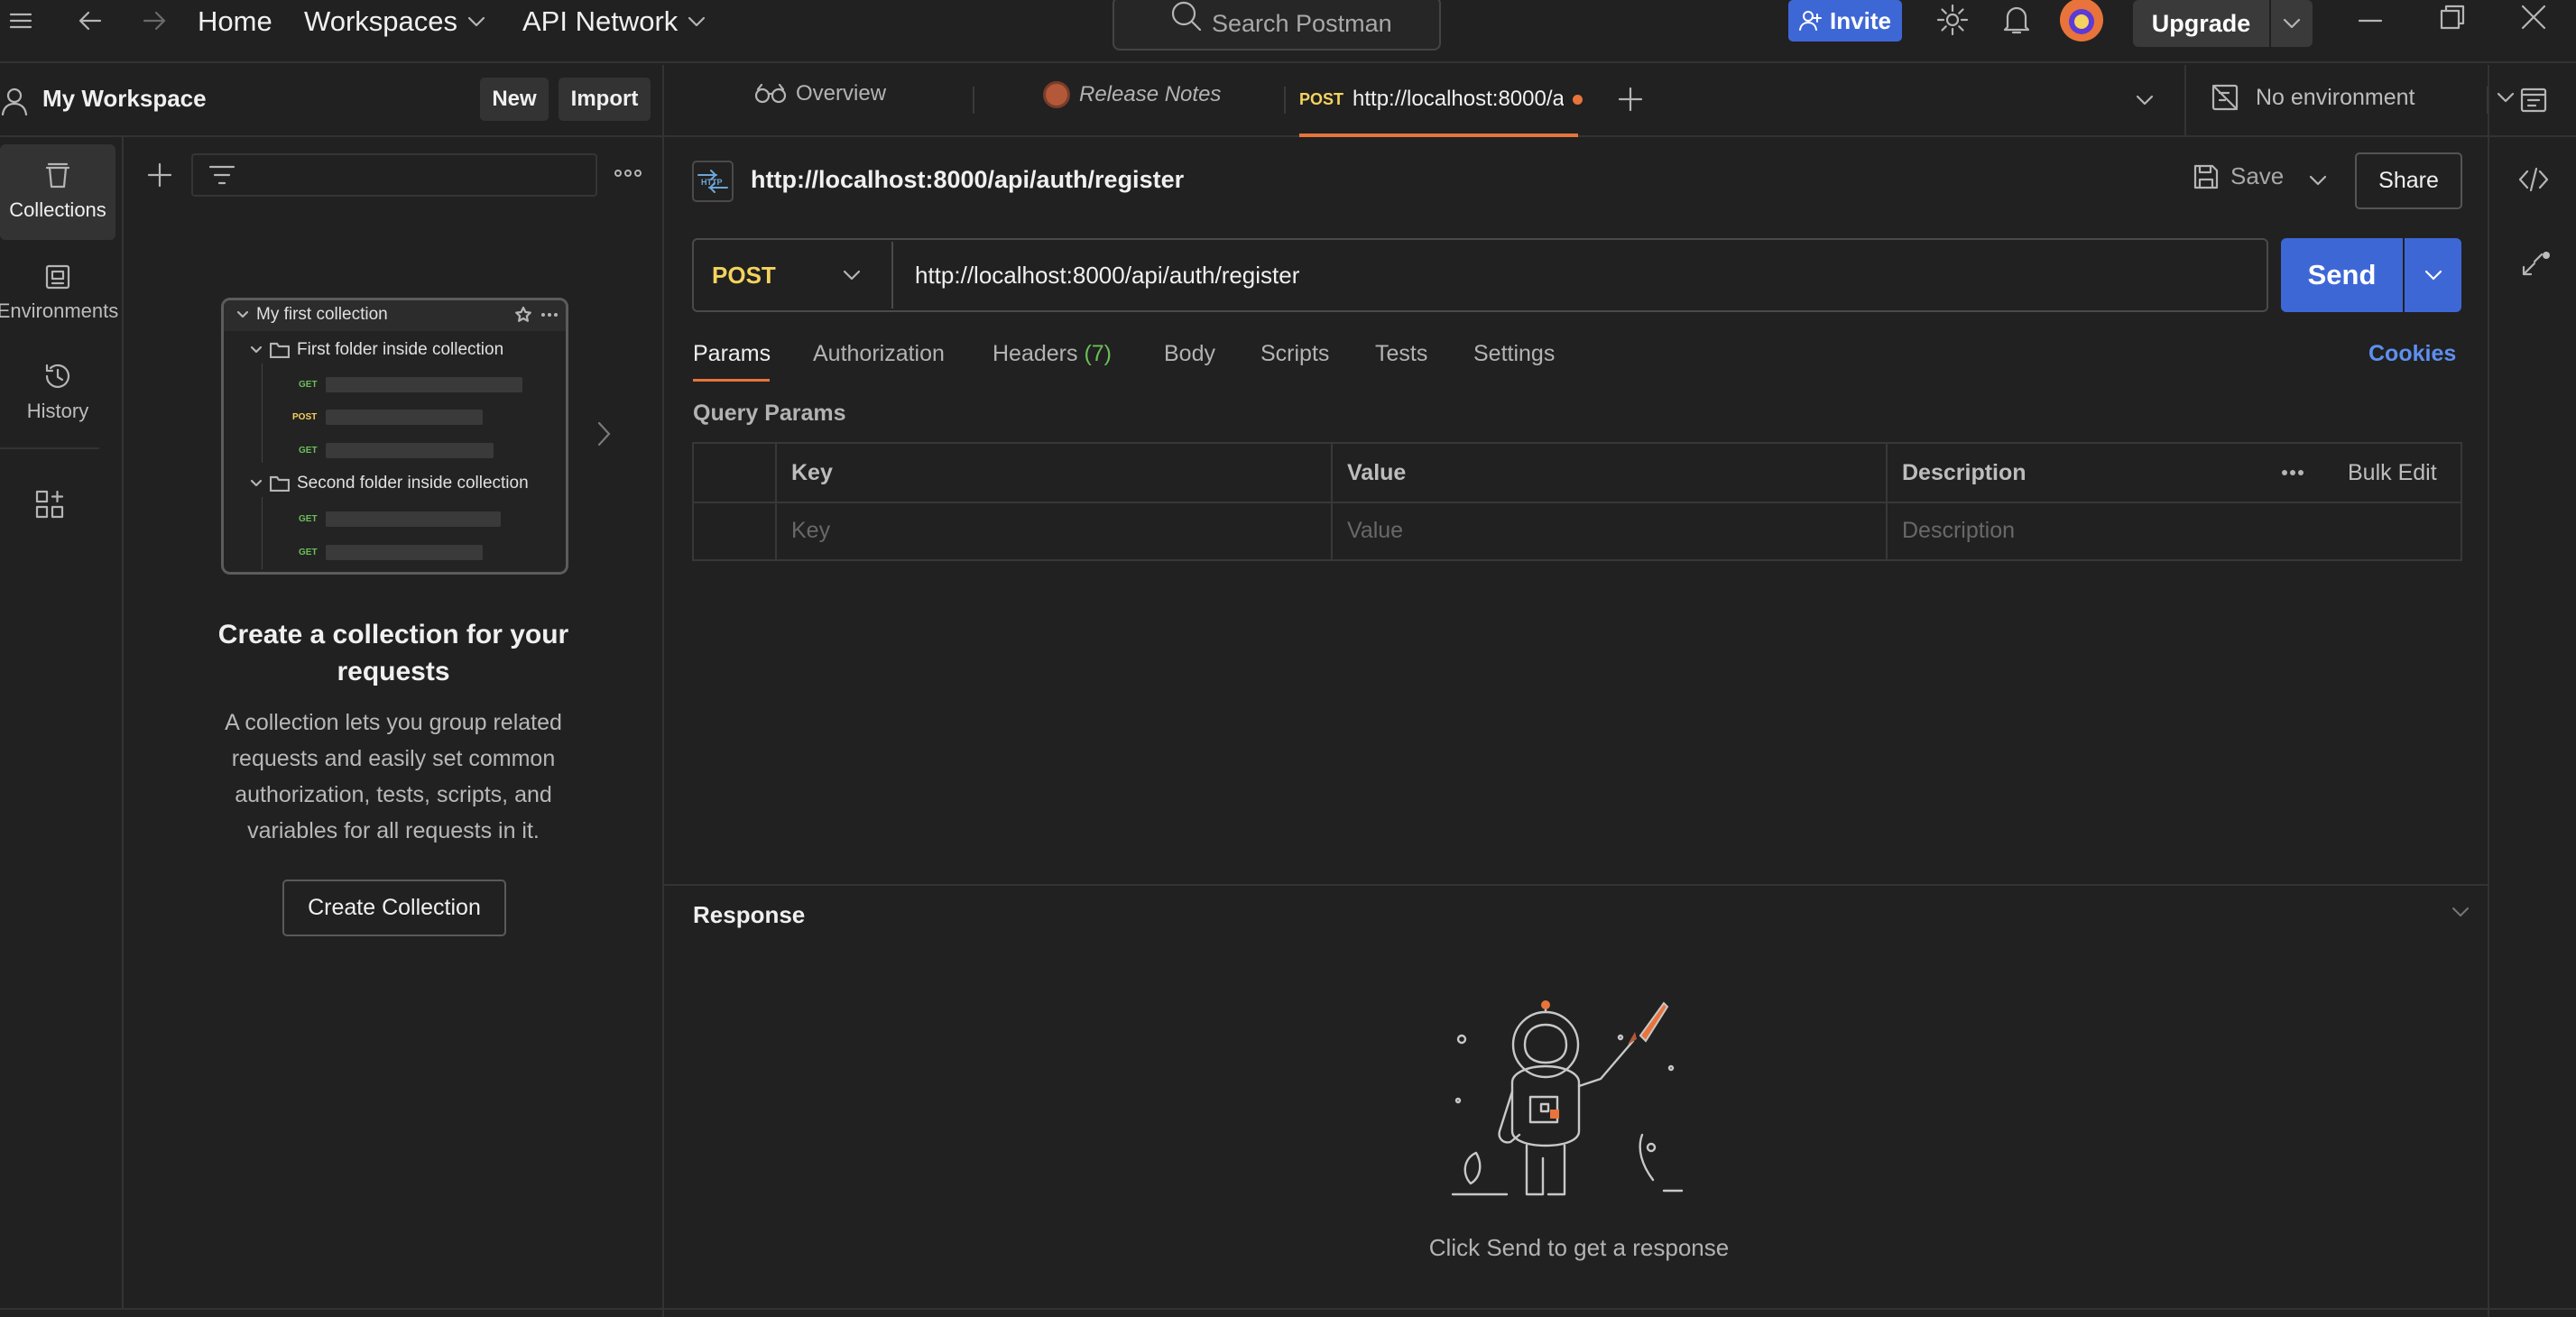 This screenshot has width=2576, height=1317. Describe the element at coordinates (2452, 17) in the screenshot. I see `restore-window-icon` at that location.